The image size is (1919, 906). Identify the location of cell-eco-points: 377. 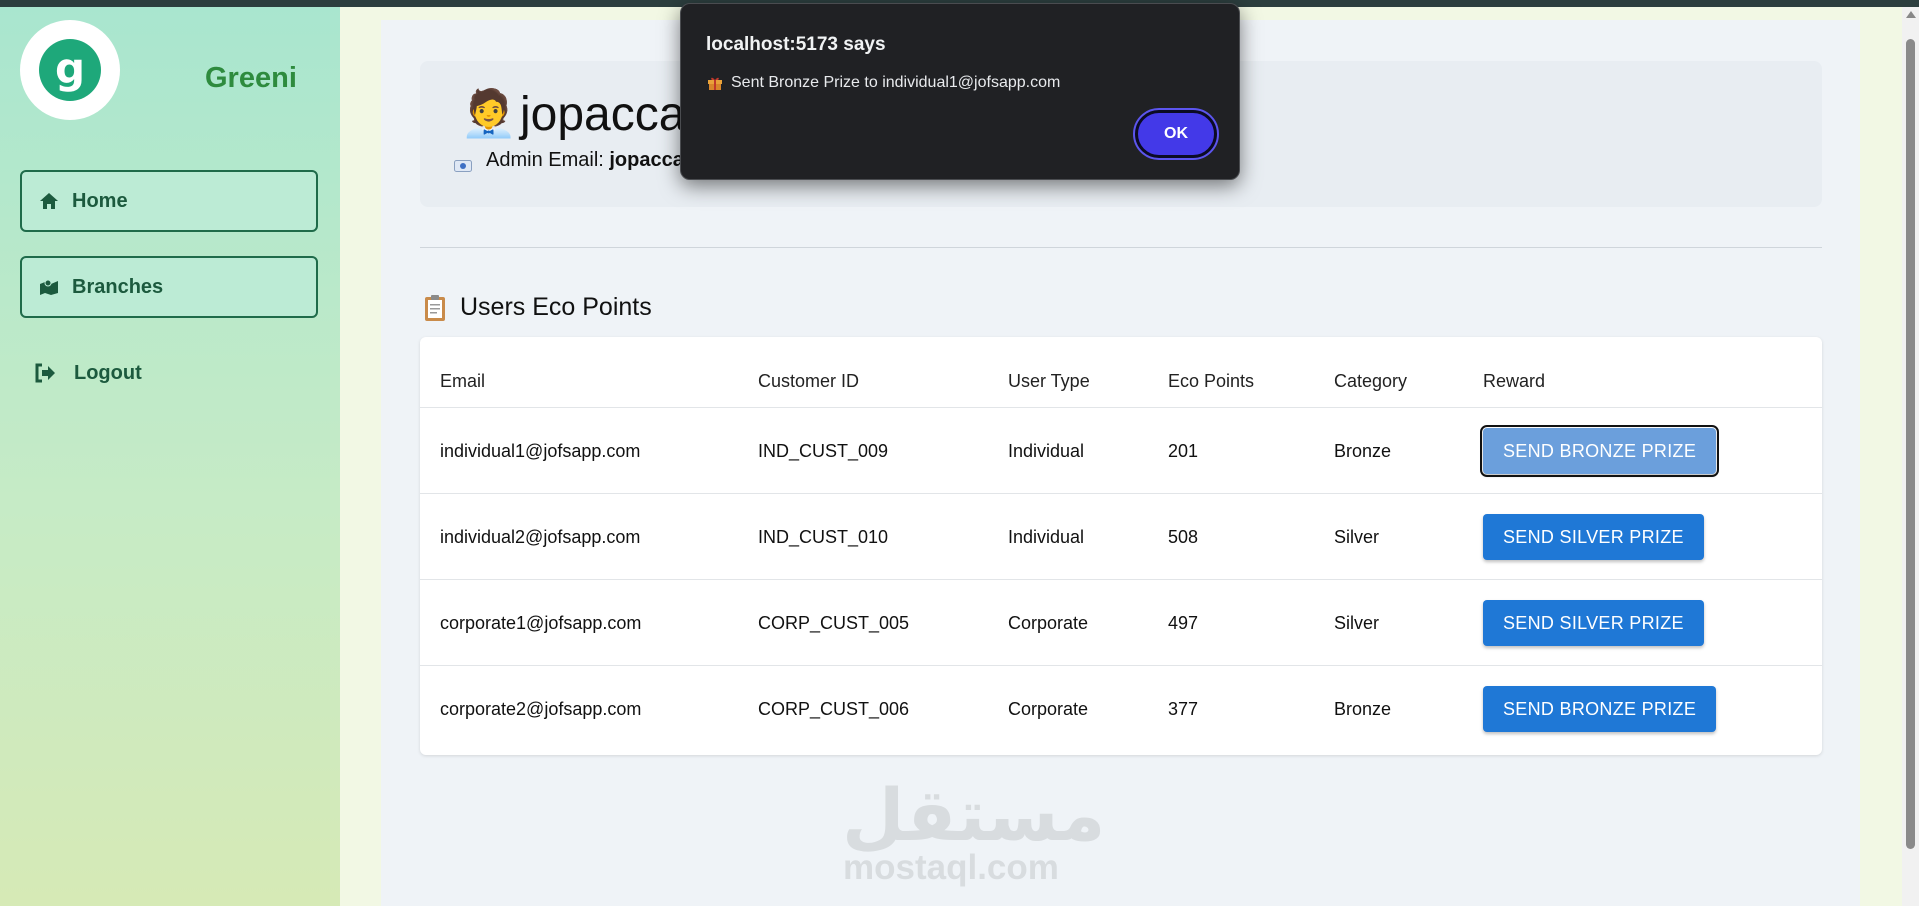
(1183, 709).